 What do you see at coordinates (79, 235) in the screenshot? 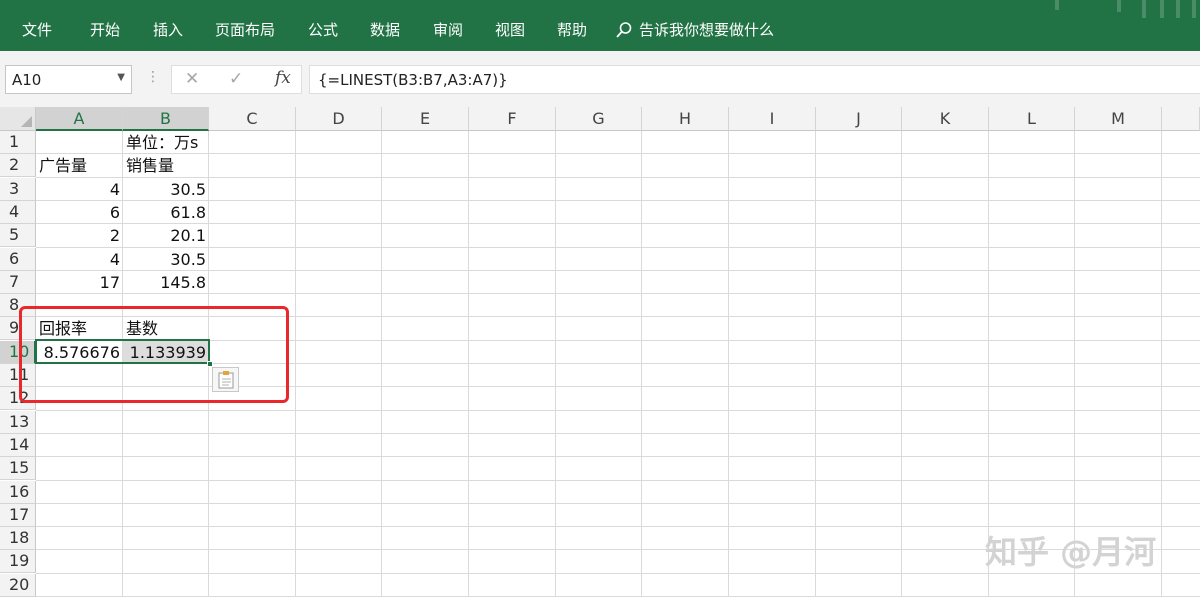
I see `cell-a5: 2` at bounding box center [79, 235].